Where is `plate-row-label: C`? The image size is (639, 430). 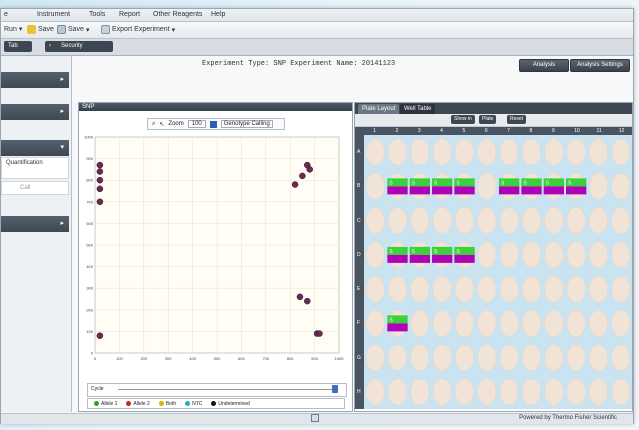
plate-row-label: C is located at coordinates (359, 221).